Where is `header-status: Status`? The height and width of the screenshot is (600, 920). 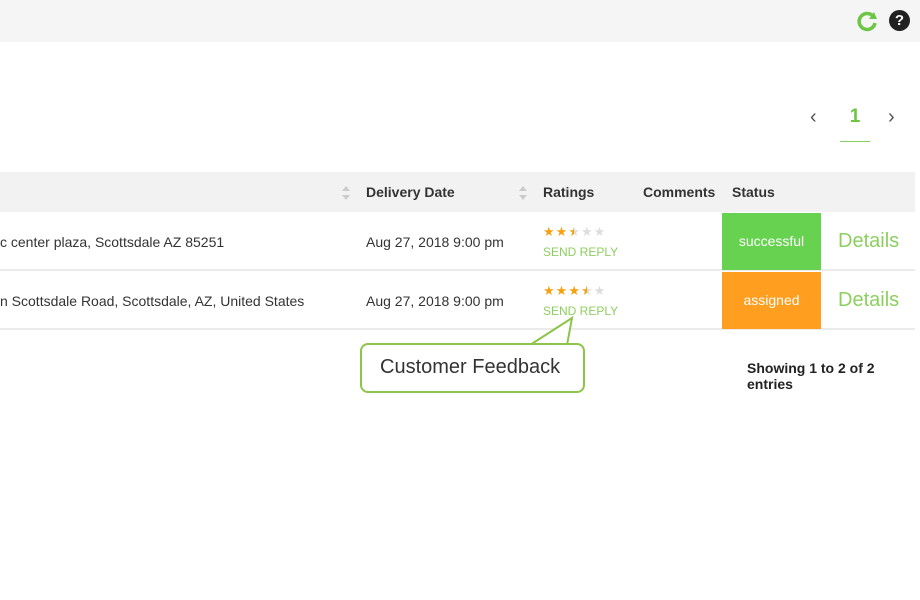 header-status: Status is located at coordinates (753, 192).